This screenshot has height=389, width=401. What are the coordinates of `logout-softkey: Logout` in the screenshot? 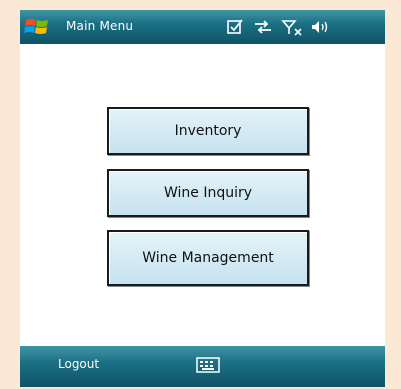 It's located at (78, 364).